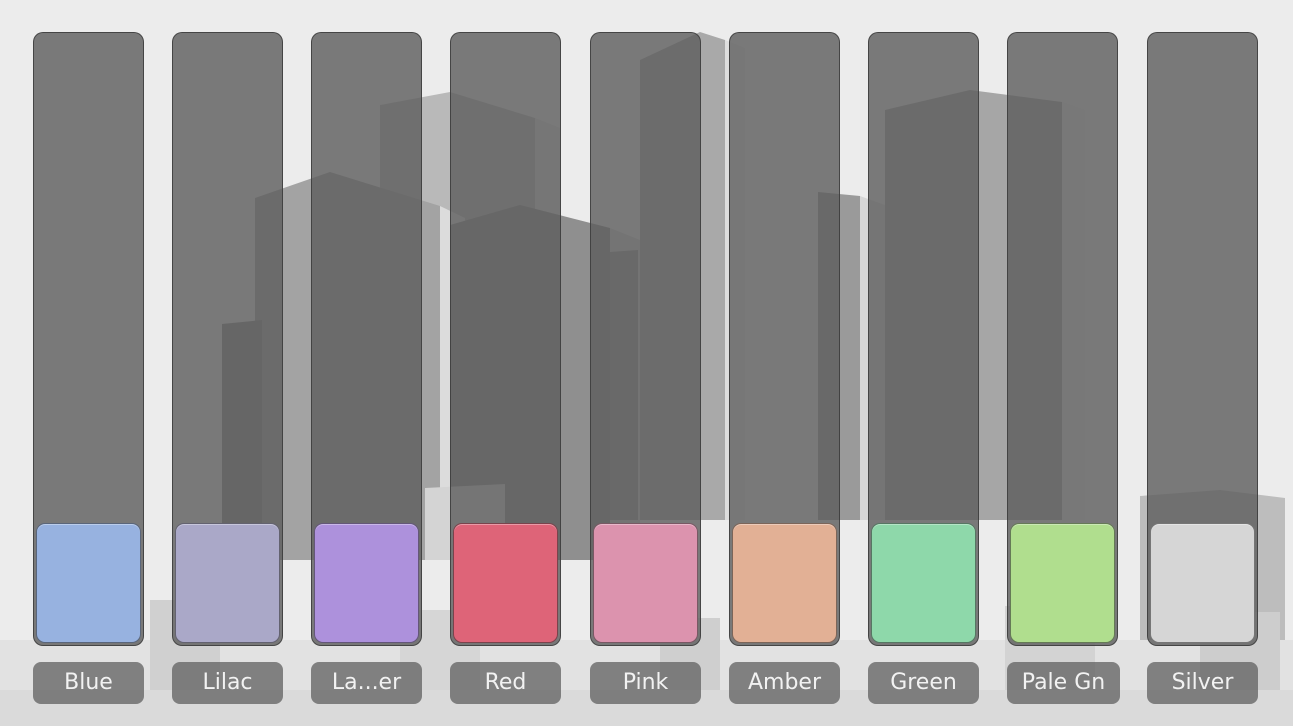  I want to click on color-label-green: Green, so click(923, 683).